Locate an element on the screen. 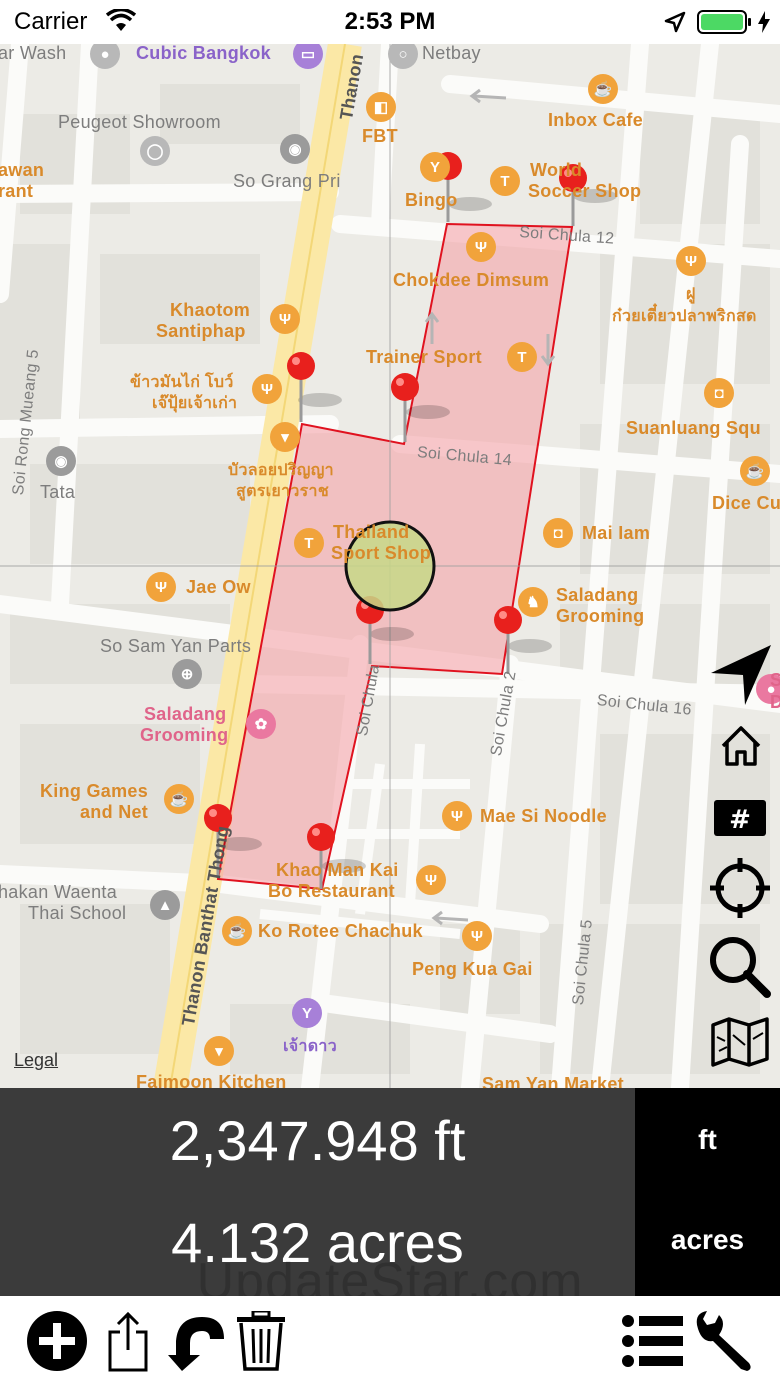  bottom-toolbar is located at coordinates (390, 1341).